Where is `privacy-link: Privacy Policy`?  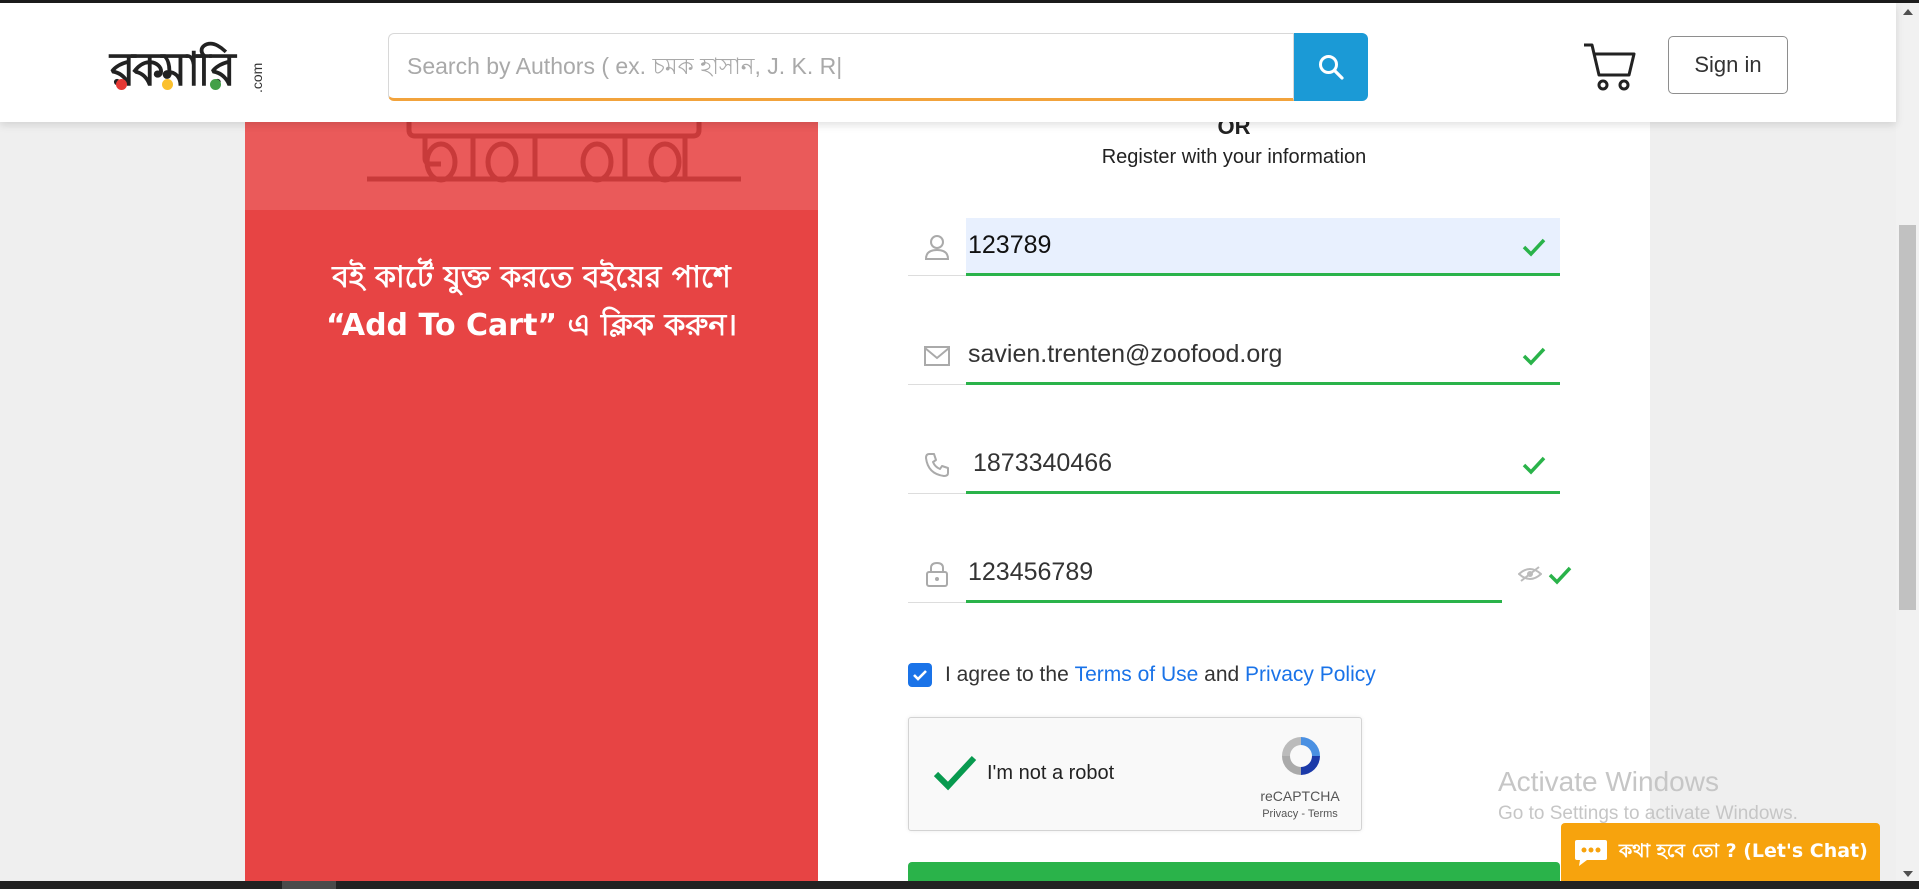 privacy-link: Privacy Policy is located at coordinates (1310, 675).